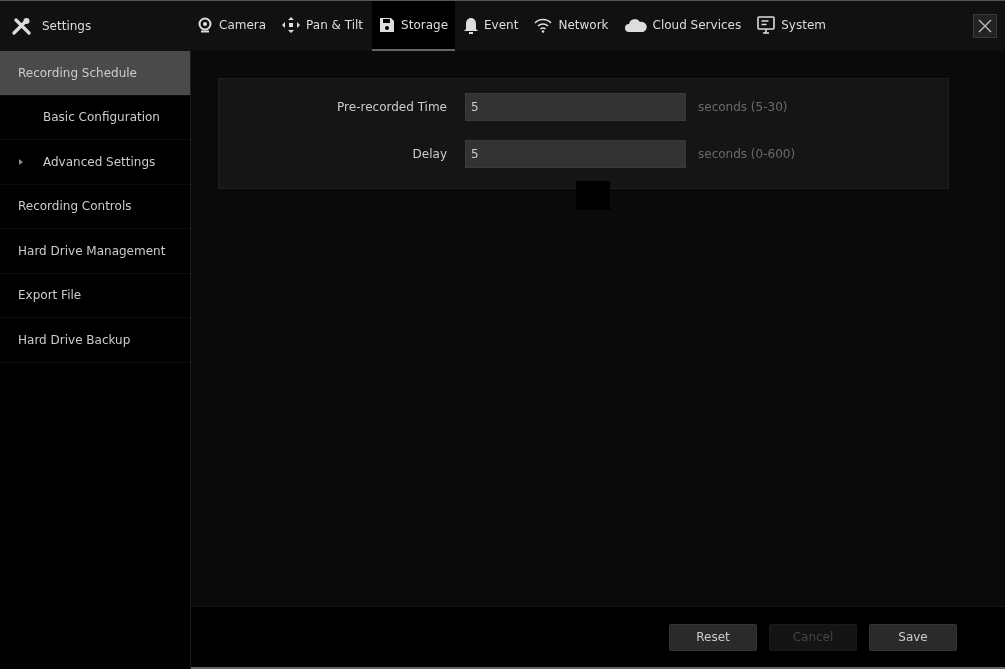 This screenshot has width=1005, height=669. What do you see at coordinates (67, 26) in the screenshot?
I see `window-title: Settings` at bounding box center [67, 26].